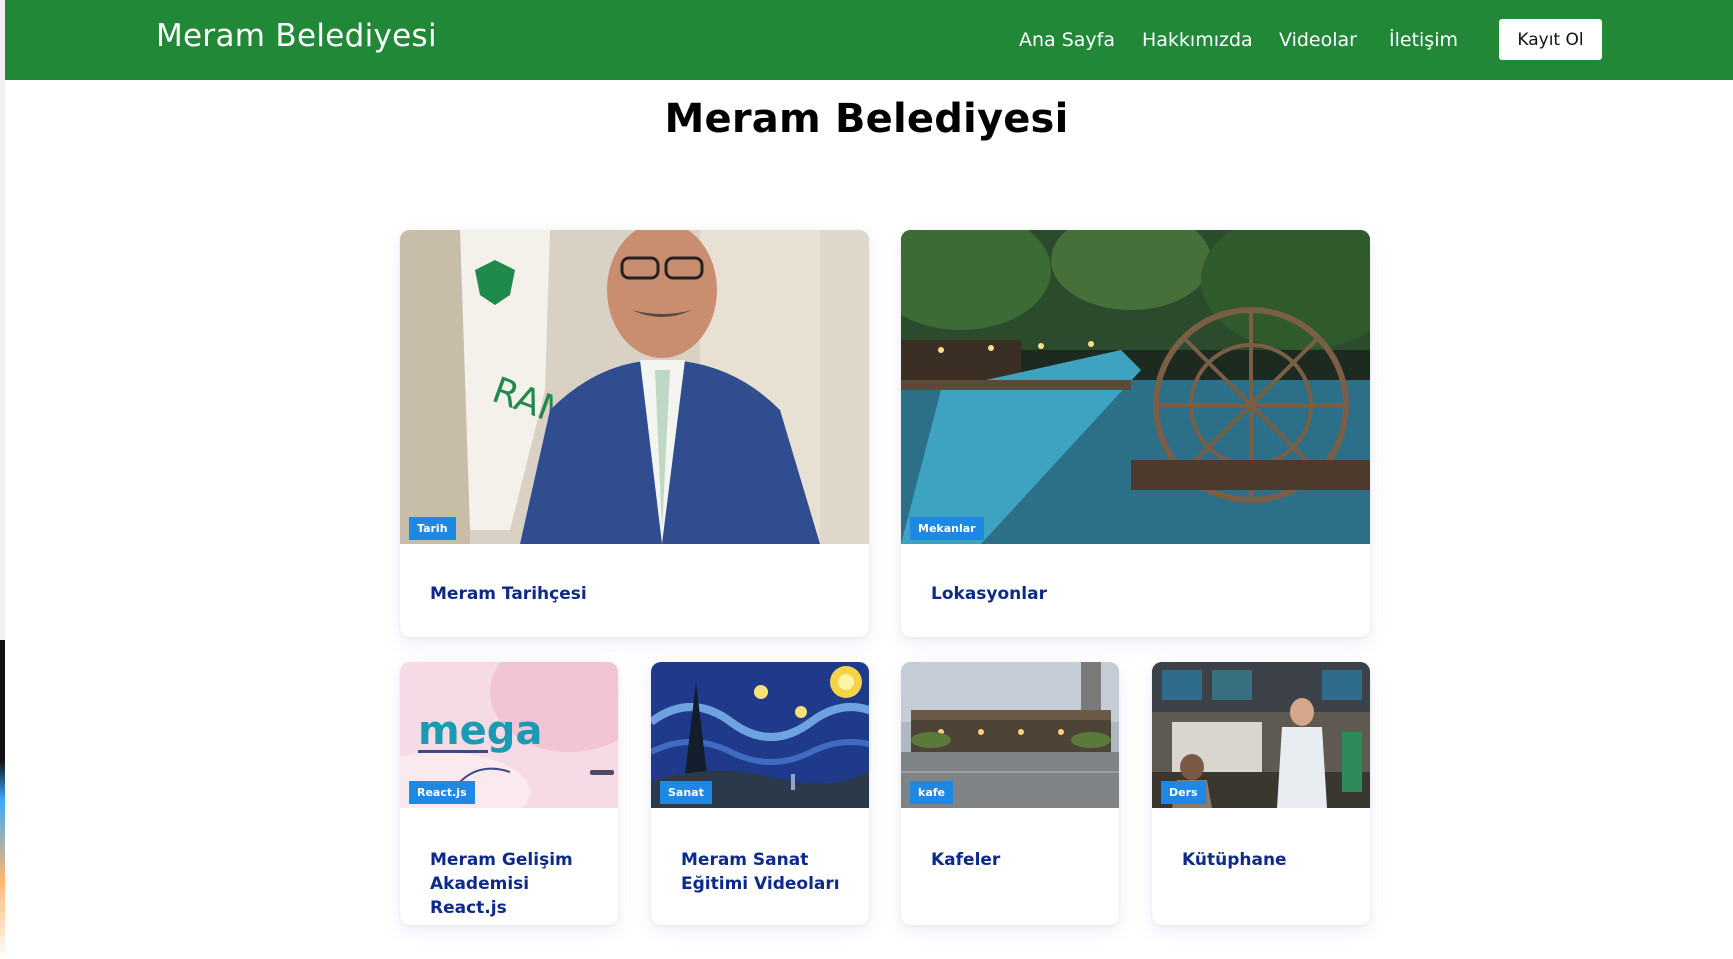 The height and width of the screenshot is (959, 1733). Describe the element at coordinates (1015, 860) in the screenshot. I see `card-title: Kafeler` at that location.